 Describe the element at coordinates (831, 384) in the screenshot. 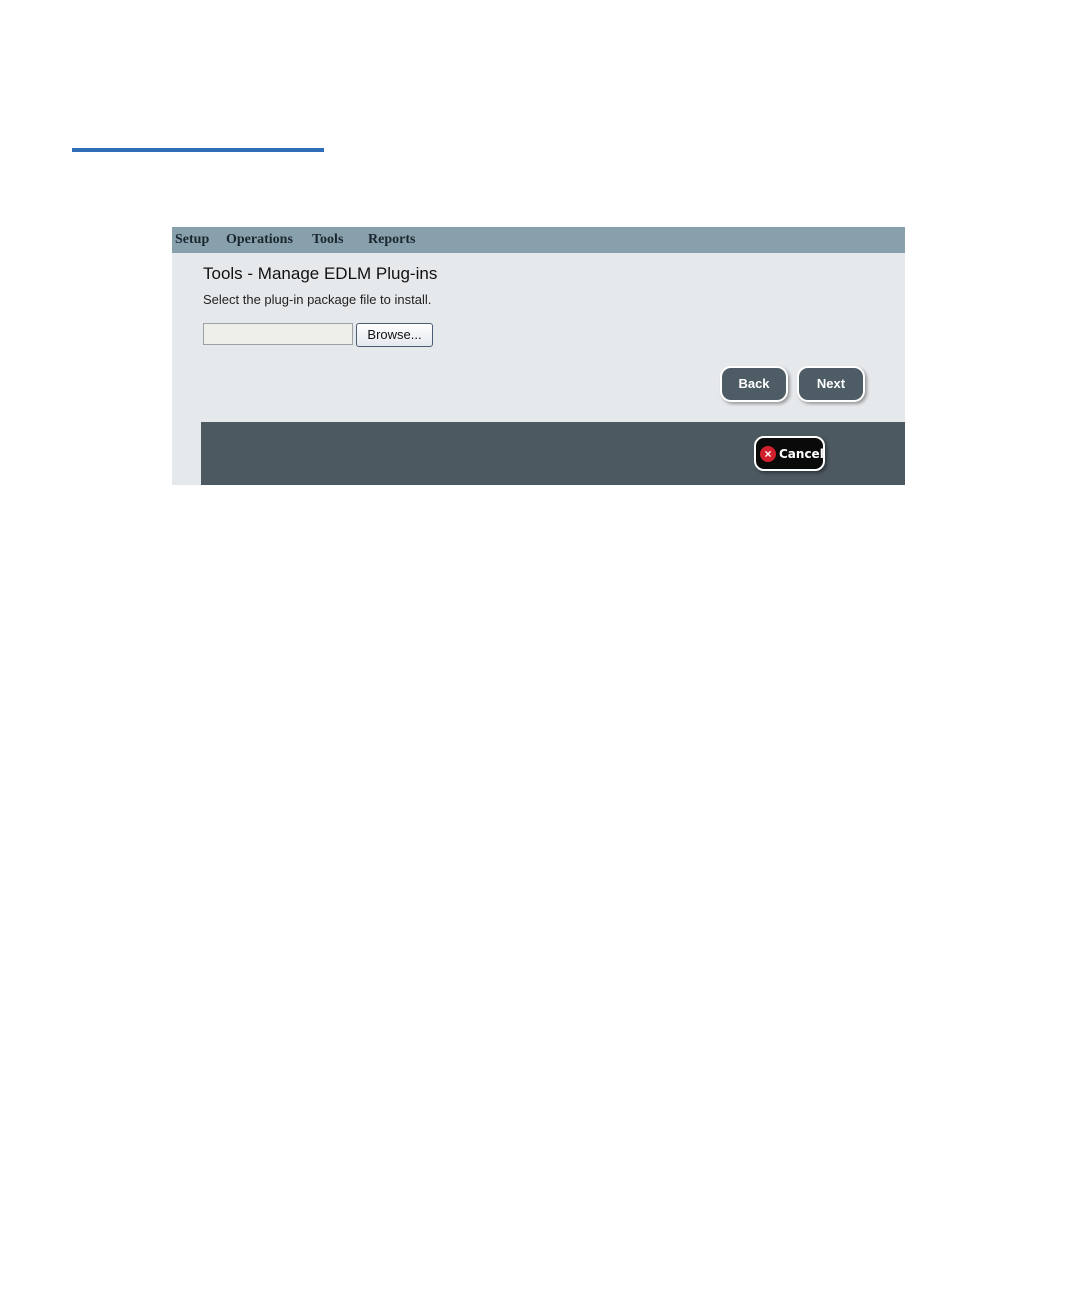

I see `next-button: Next` at that location.